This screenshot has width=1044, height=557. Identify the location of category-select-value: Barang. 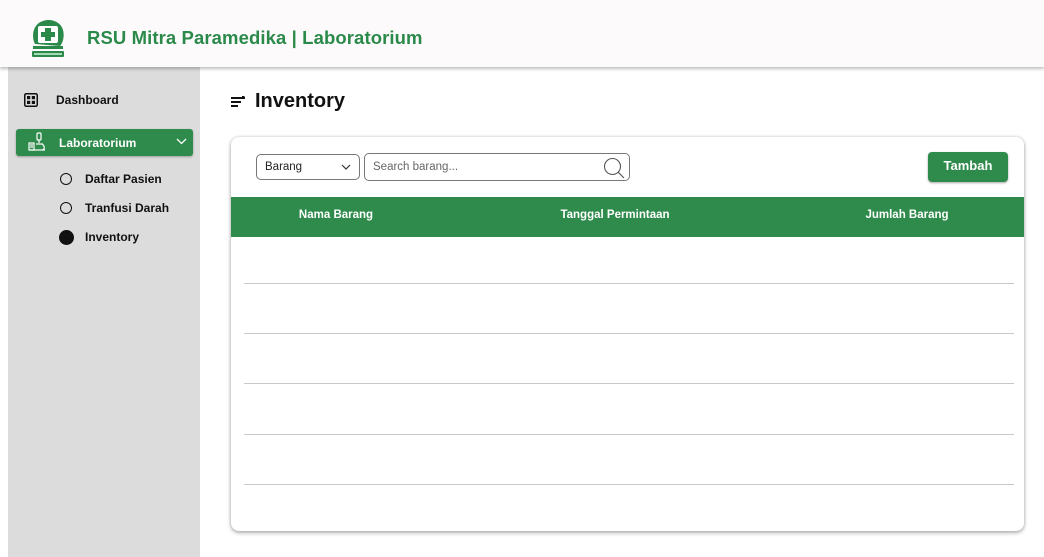
(284, 167).